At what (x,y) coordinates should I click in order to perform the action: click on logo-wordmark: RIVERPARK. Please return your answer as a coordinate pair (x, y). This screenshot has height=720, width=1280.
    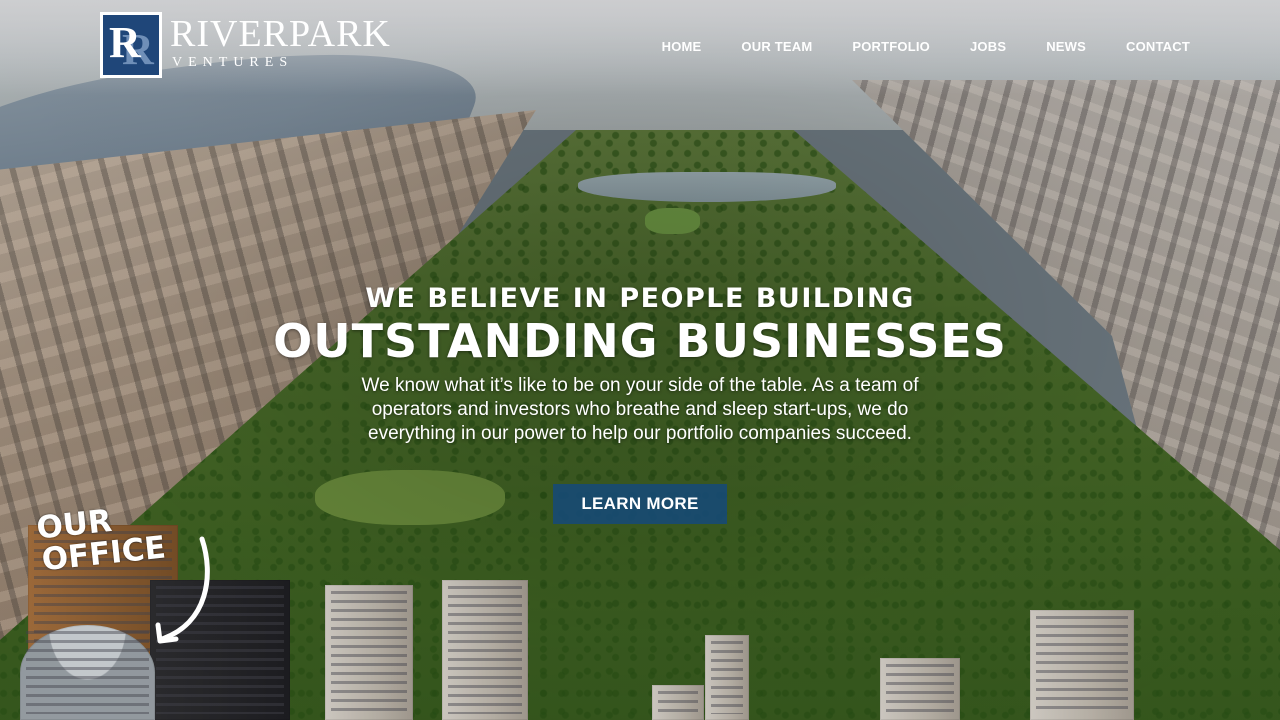
    Looking at the image, I should click on (280, 34).